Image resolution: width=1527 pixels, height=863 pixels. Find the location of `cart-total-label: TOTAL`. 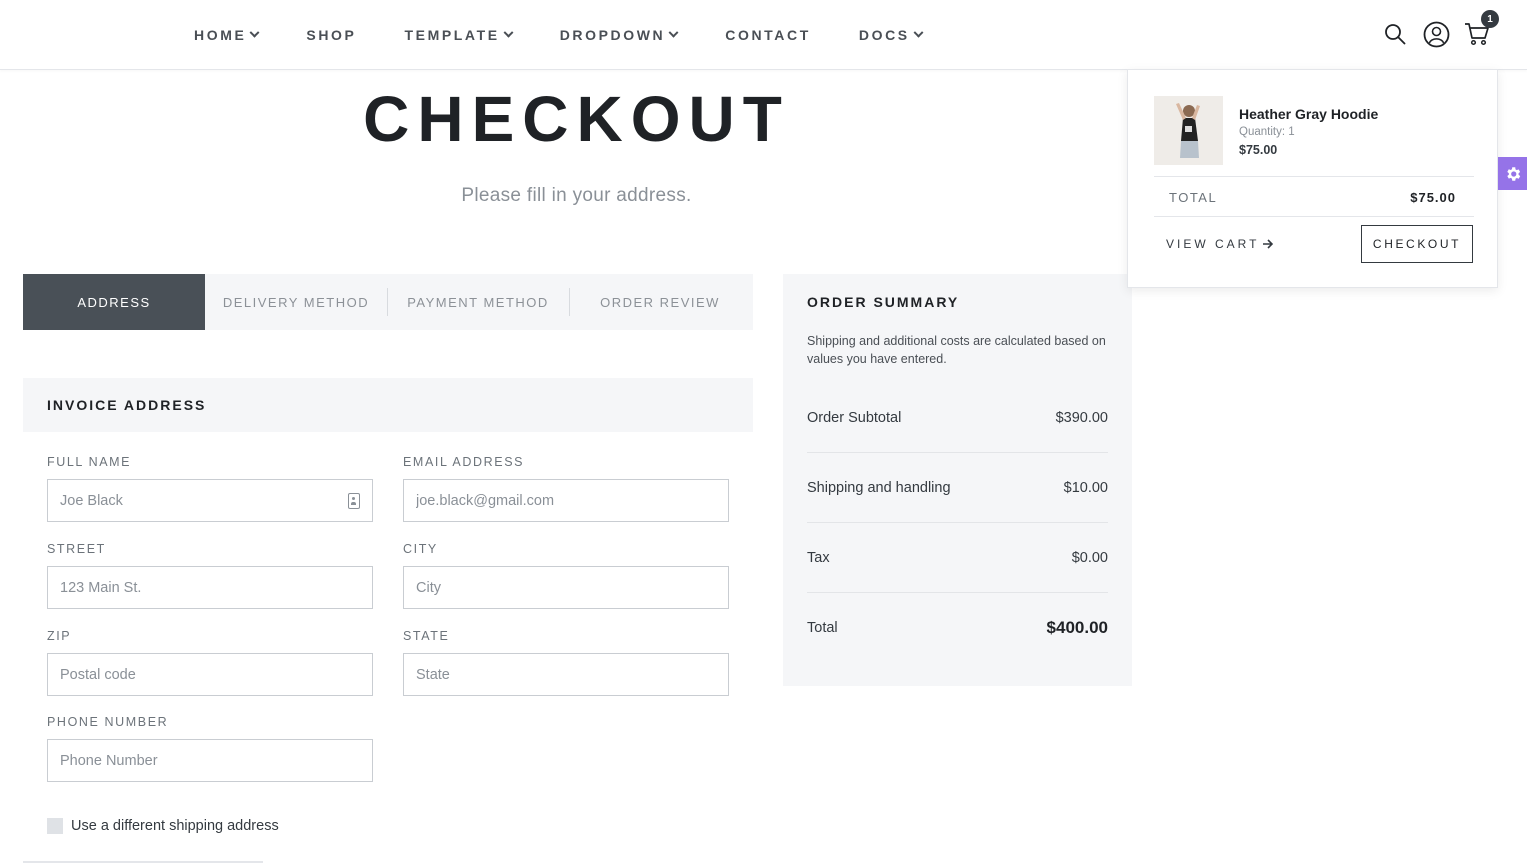

cart-total-label: TOTAL is located at coordinates (1193, 197).